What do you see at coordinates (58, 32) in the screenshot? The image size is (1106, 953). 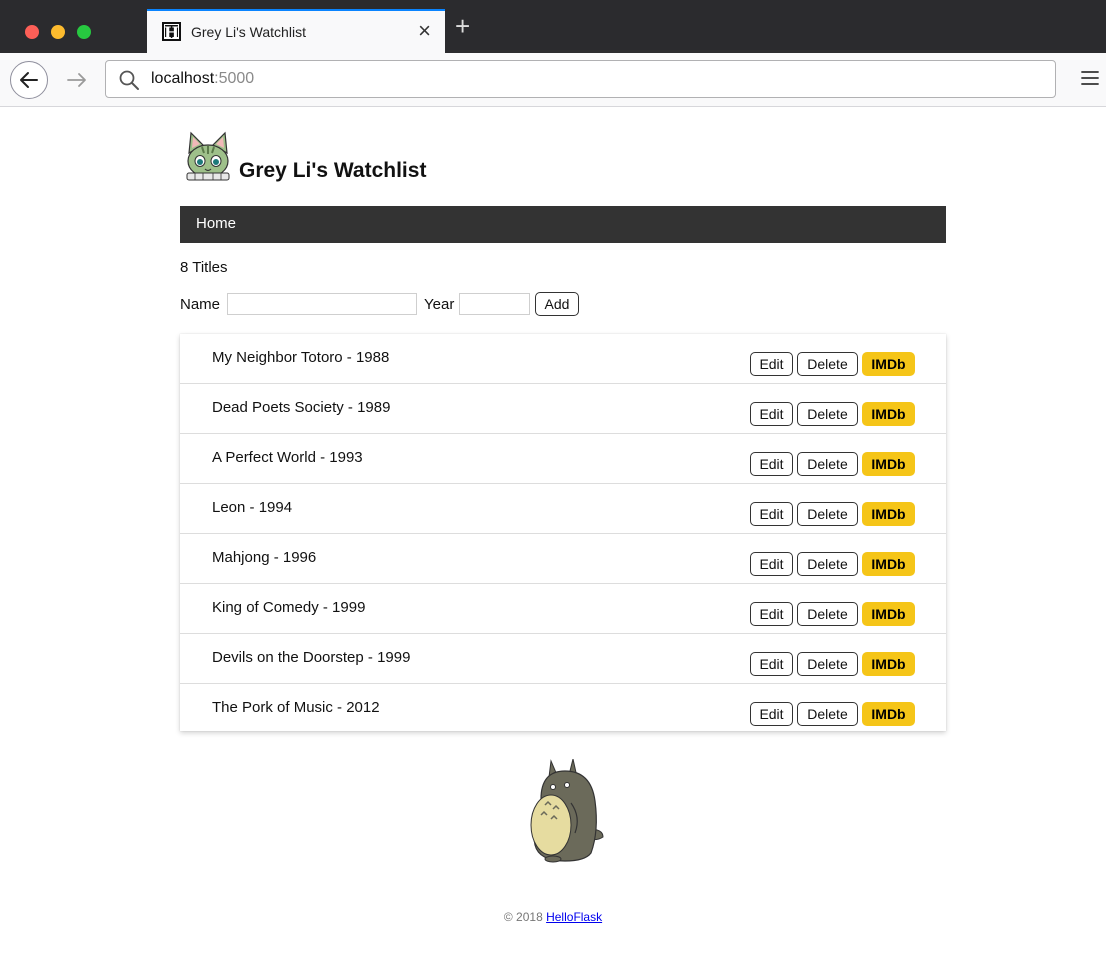 I see `window-minimize-button` at bounding box center [58, 32].